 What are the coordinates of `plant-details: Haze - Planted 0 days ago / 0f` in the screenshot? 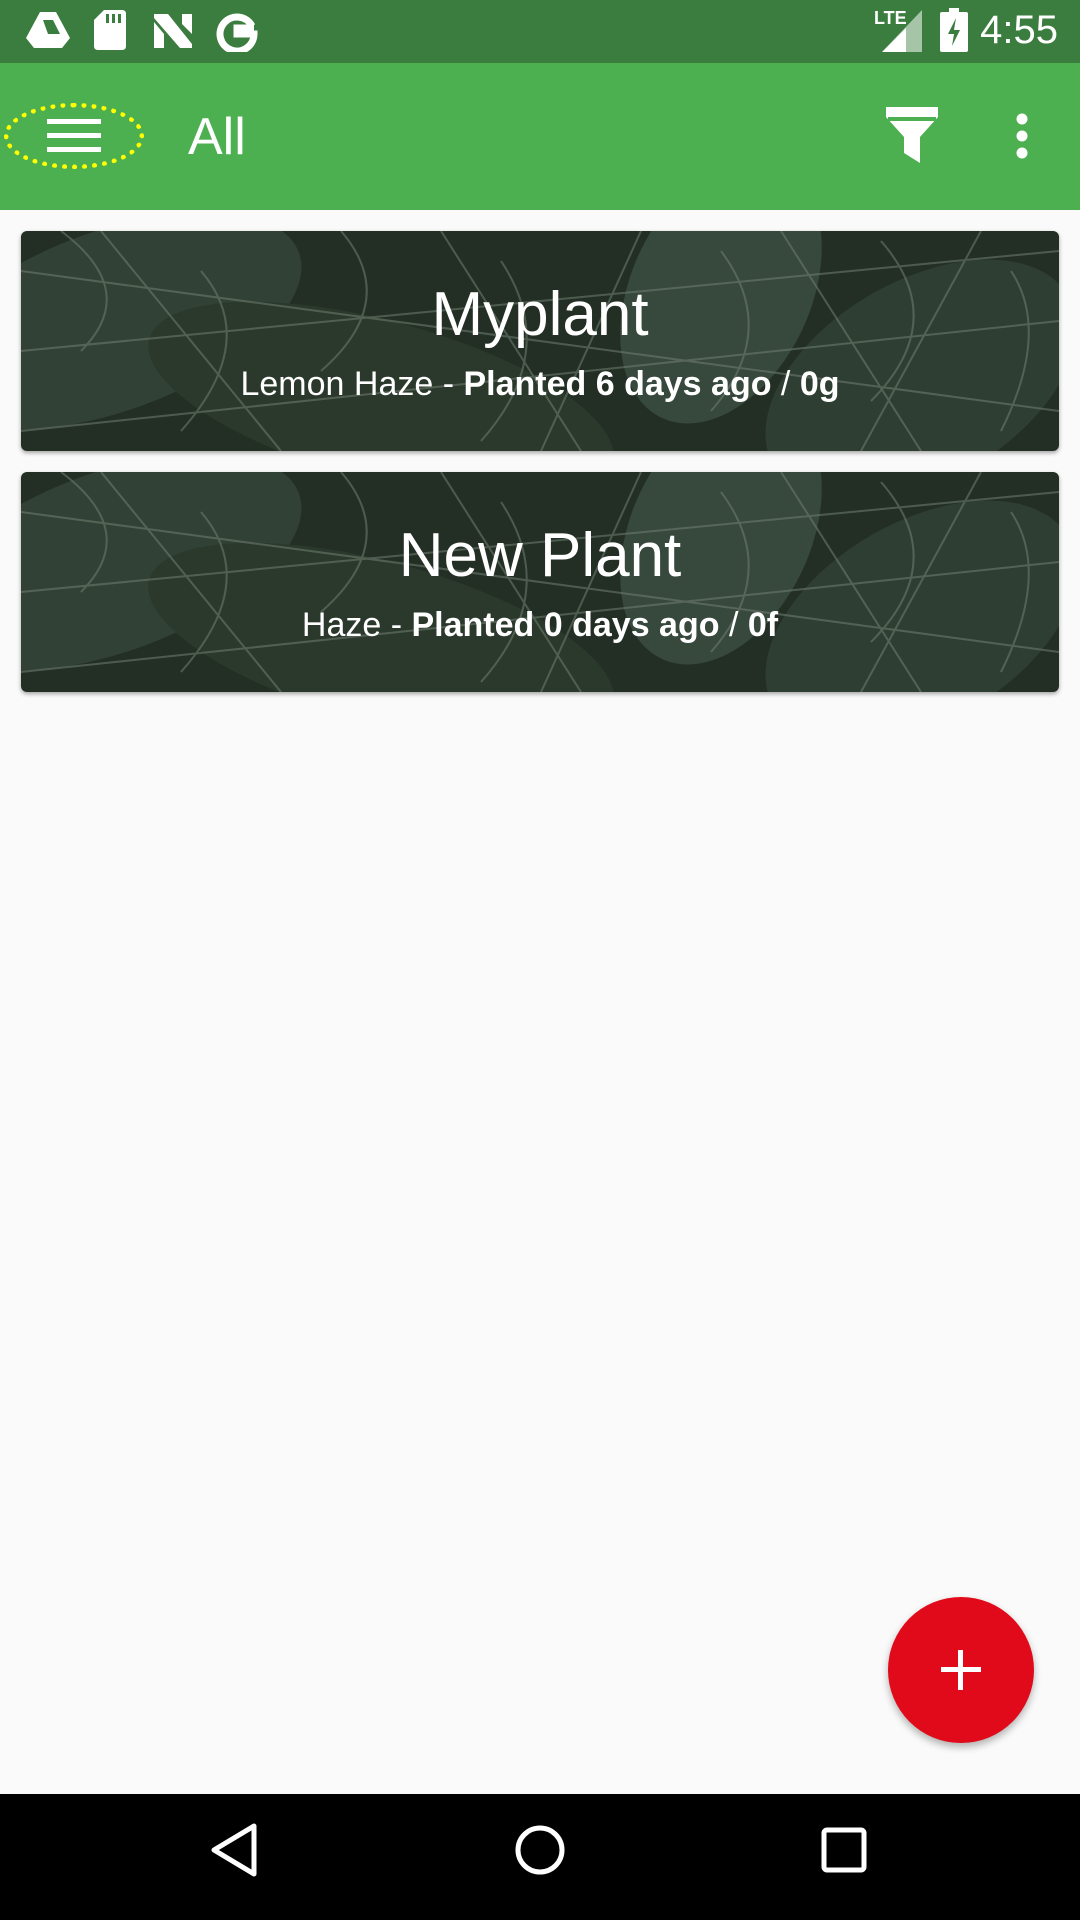 It's located at (540, 625).